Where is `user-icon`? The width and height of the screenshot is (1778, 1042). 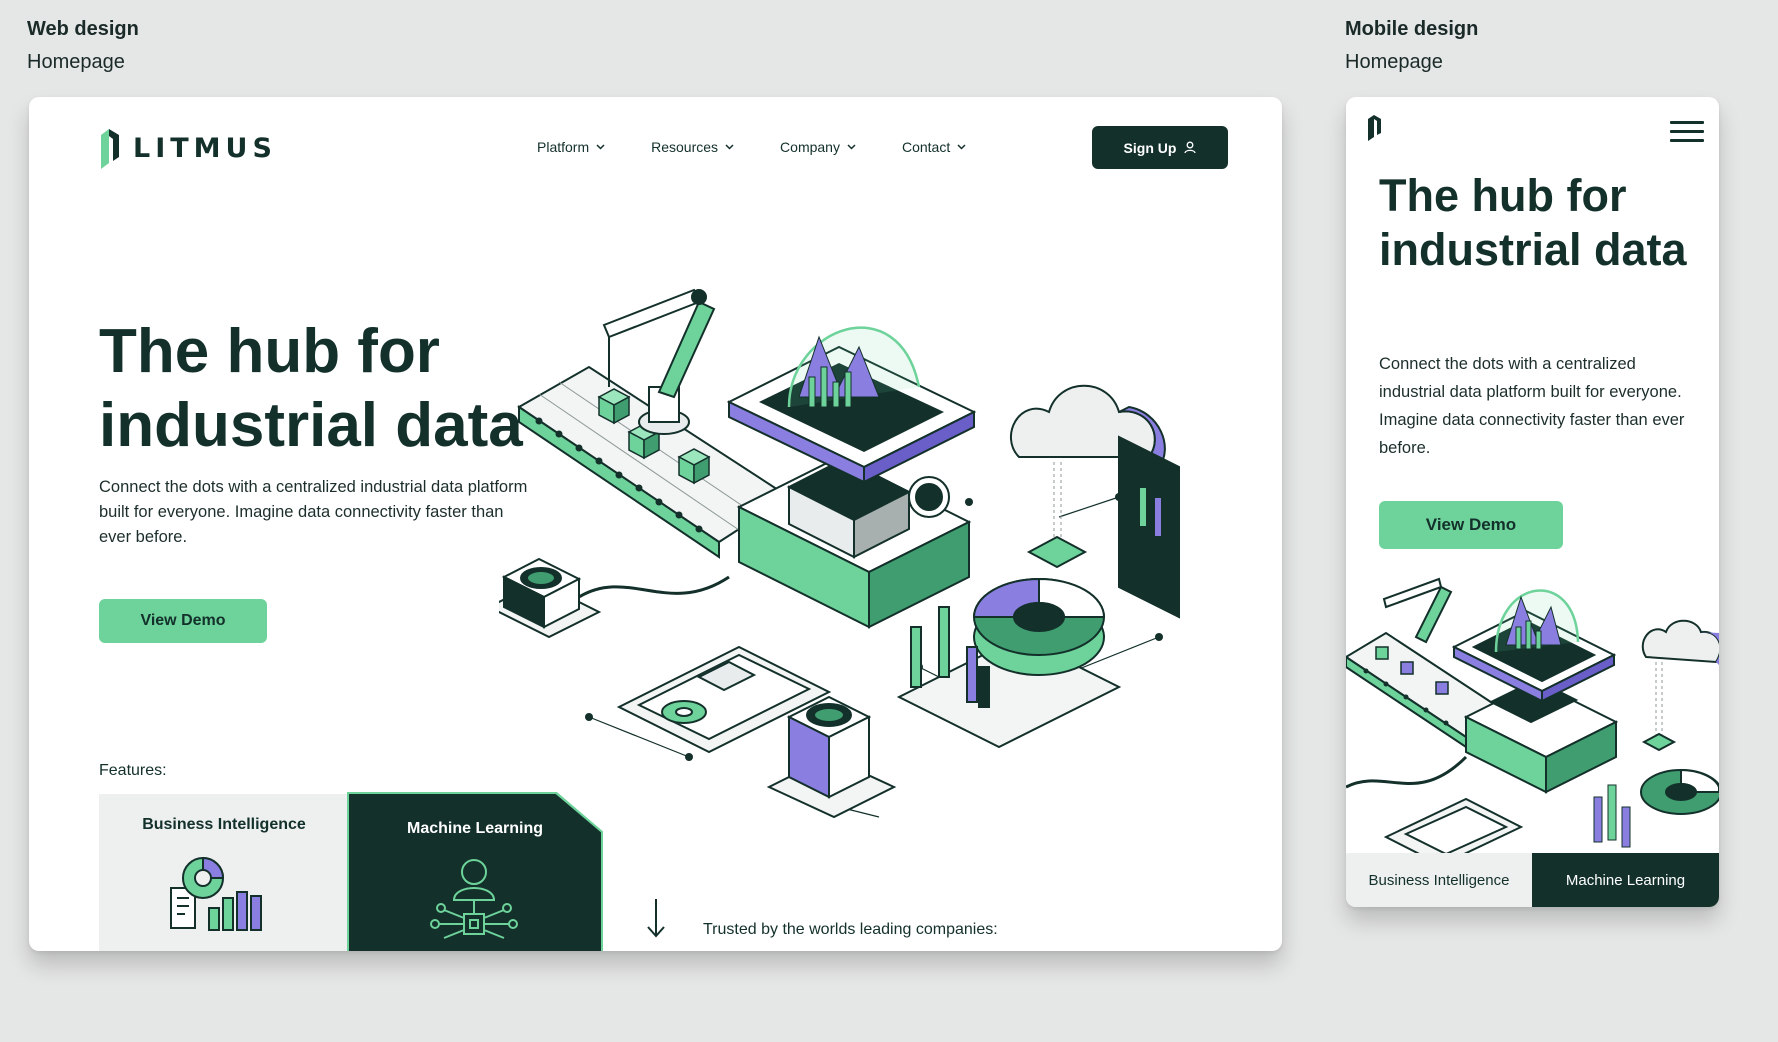
user-icon is located at coordinates (1190, 147).